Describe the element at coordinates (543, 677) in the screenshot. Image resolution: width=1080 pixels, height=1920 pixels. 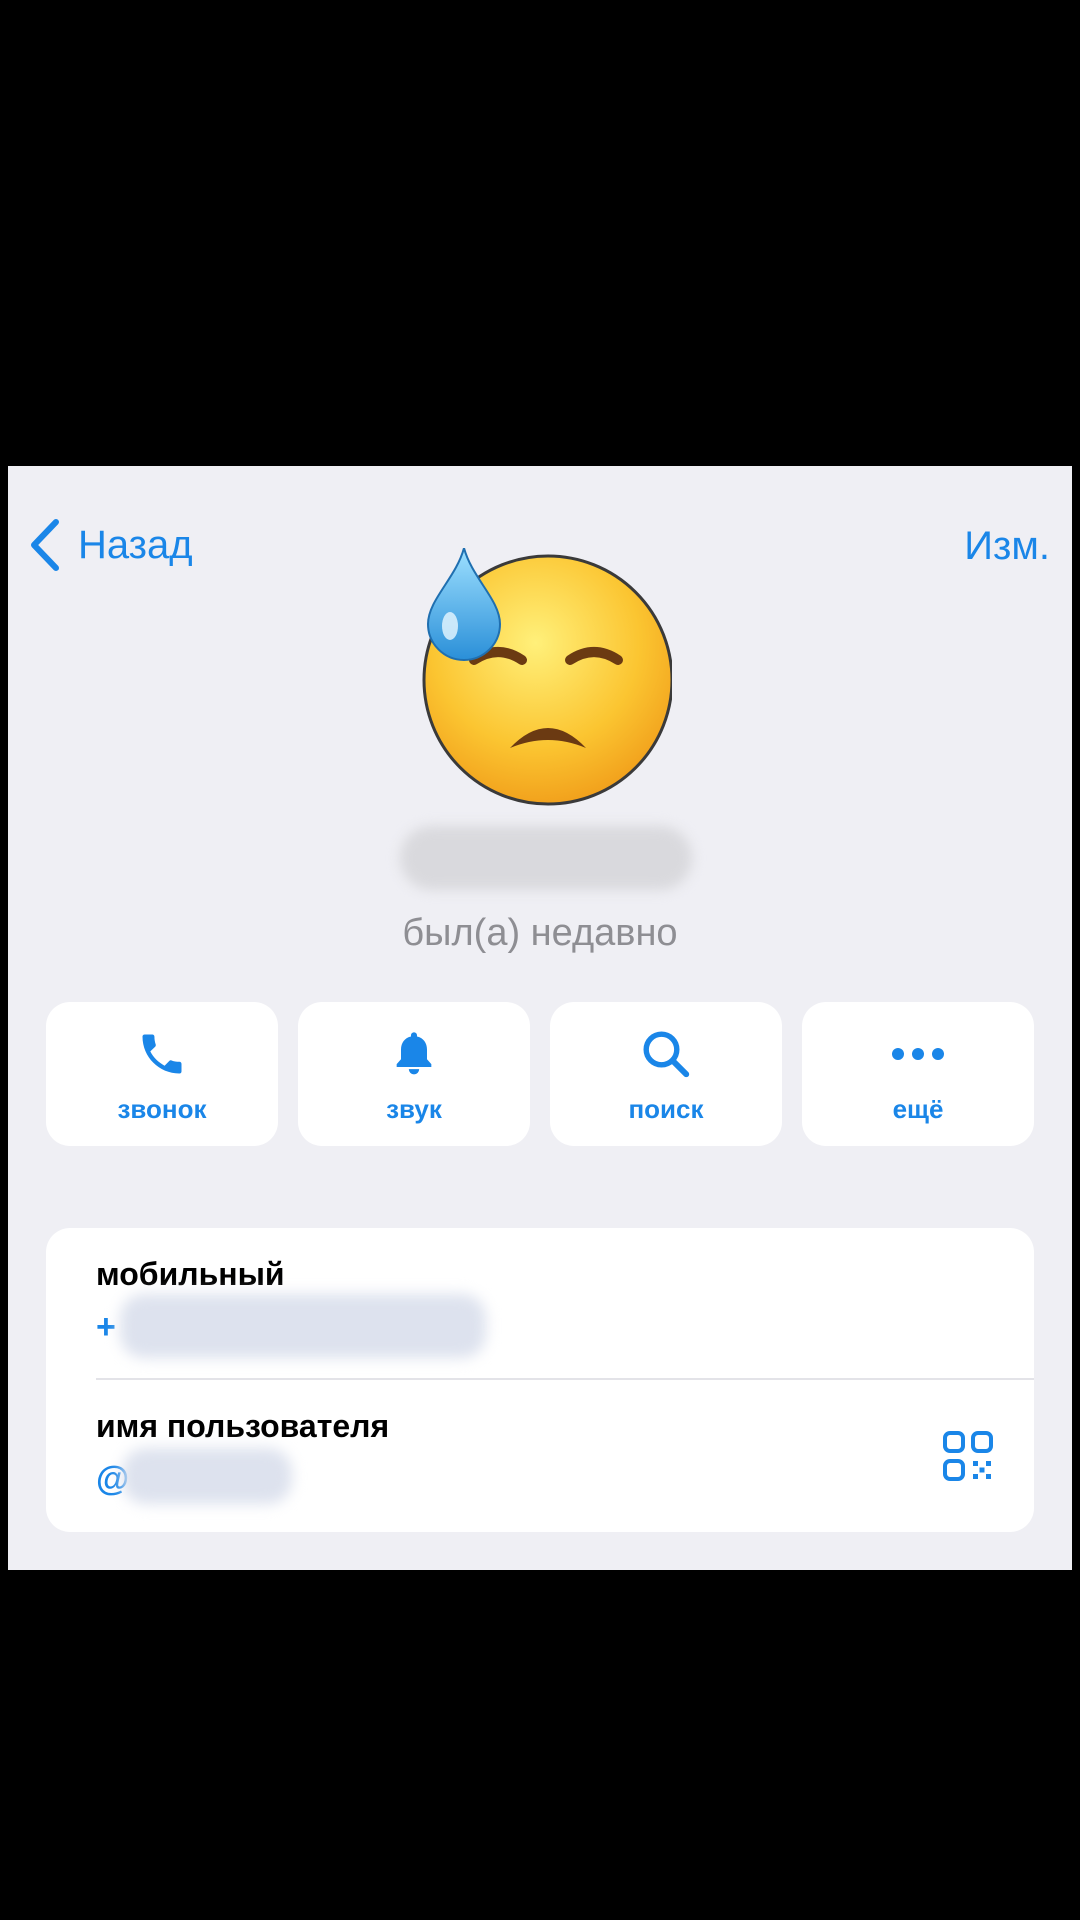
I see `avatar-emoji-icon` at that location.